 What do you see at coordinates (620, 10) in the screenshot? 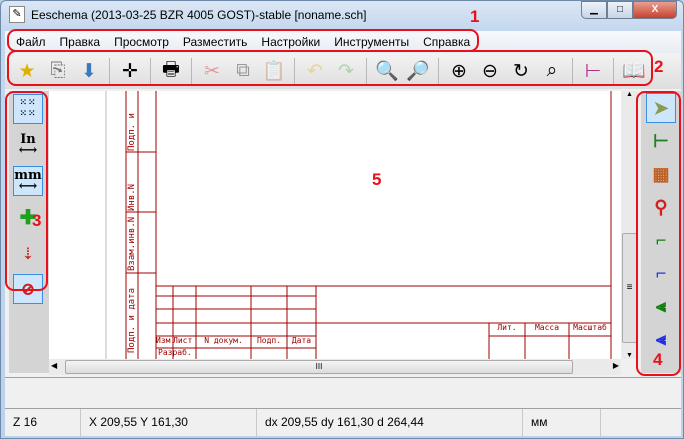
I see `maximize-button: □` at bounding box center [620, 10].